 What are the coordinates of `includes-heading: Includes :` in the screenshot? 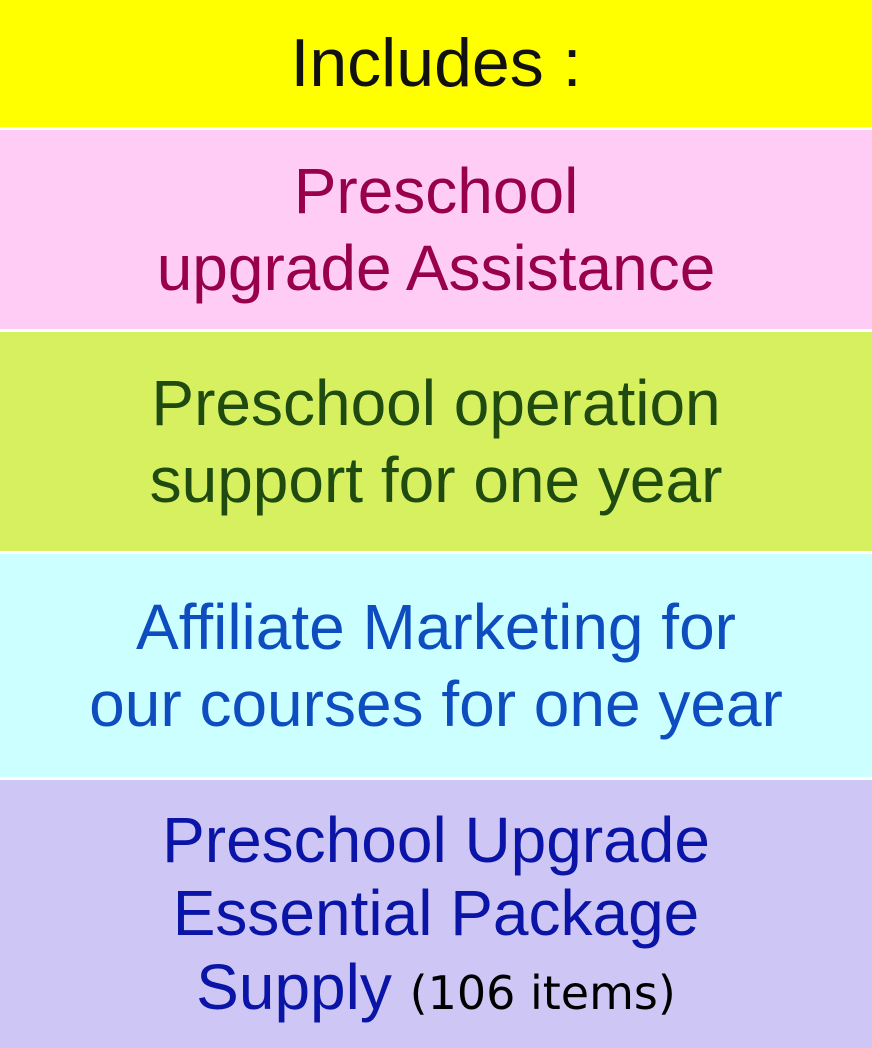 It's located at (436, 62).